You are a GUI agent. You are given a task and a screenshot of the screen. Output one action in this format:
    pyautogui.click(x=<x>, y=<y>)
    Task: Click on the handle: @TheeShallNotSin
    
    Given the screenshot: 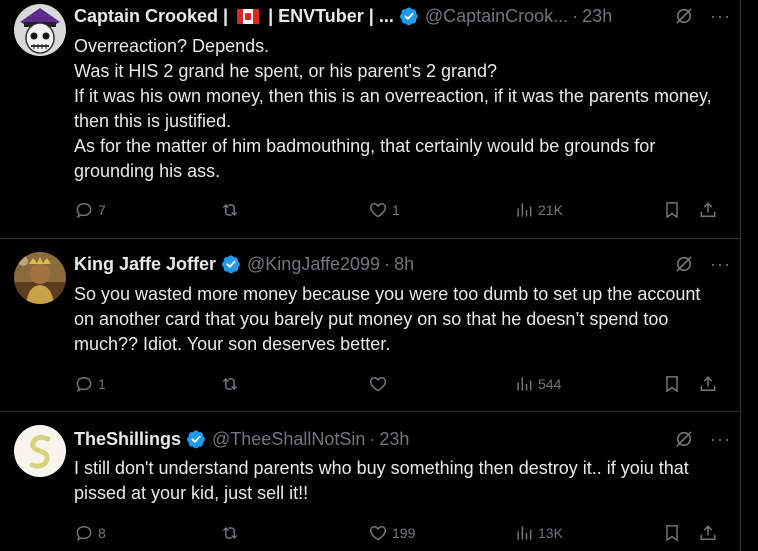 What is the action you would take?
    pyautogui.click(x=288, y=439)
    